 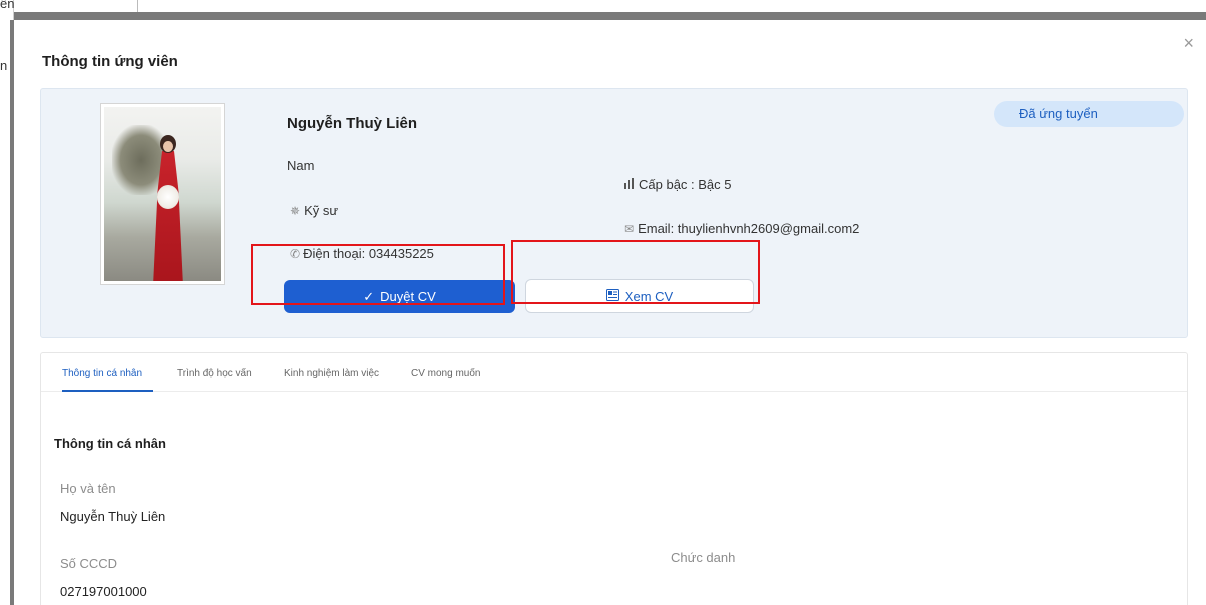 I want to click on id-label: Số CCCD, so click(x=89, y=563).